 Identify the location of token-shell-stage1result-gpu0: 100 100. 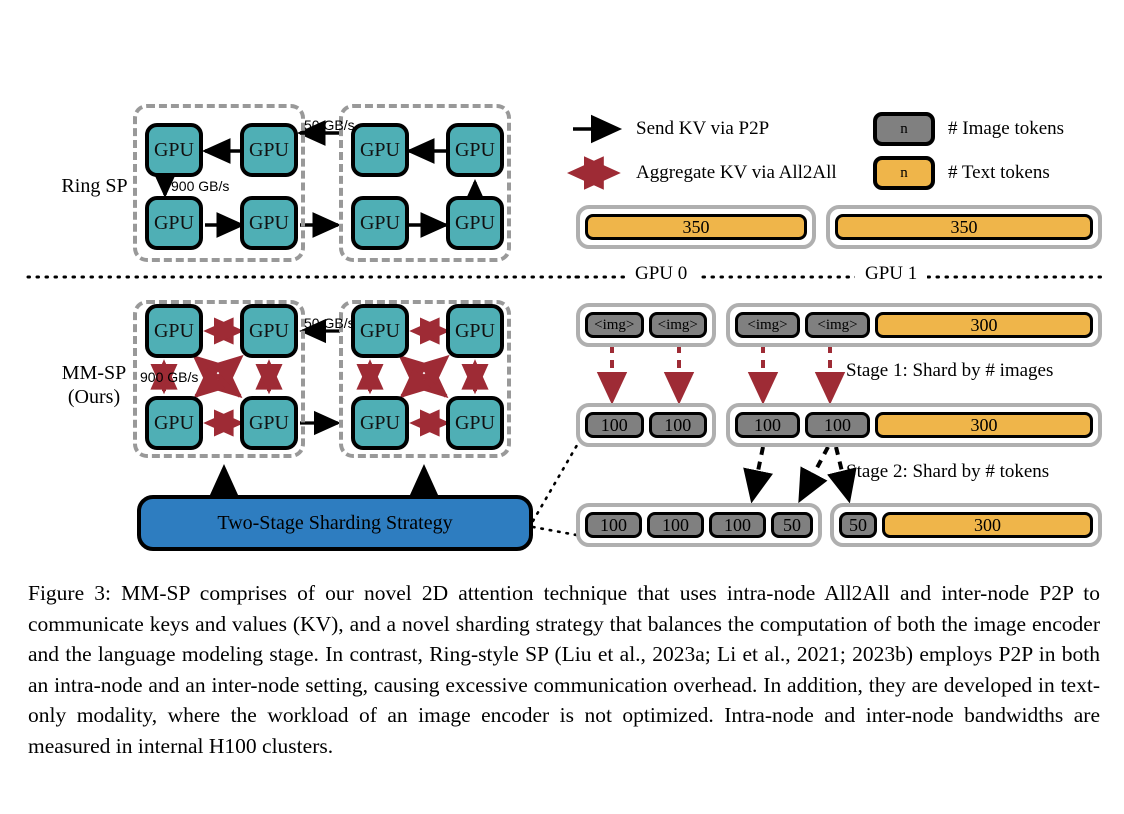
(646, 425).